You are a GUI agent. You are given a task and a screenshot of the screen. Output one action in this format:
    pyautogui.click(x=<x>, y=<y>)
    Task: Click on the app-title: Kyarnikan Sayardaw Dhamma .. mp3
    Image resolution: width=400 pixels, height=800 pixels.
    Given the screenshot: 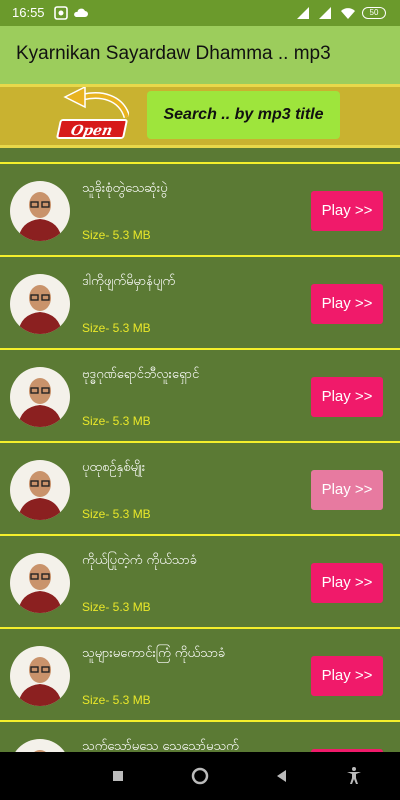 What is the action you would take?
    pyautogui.click(x=173, y=53)
    